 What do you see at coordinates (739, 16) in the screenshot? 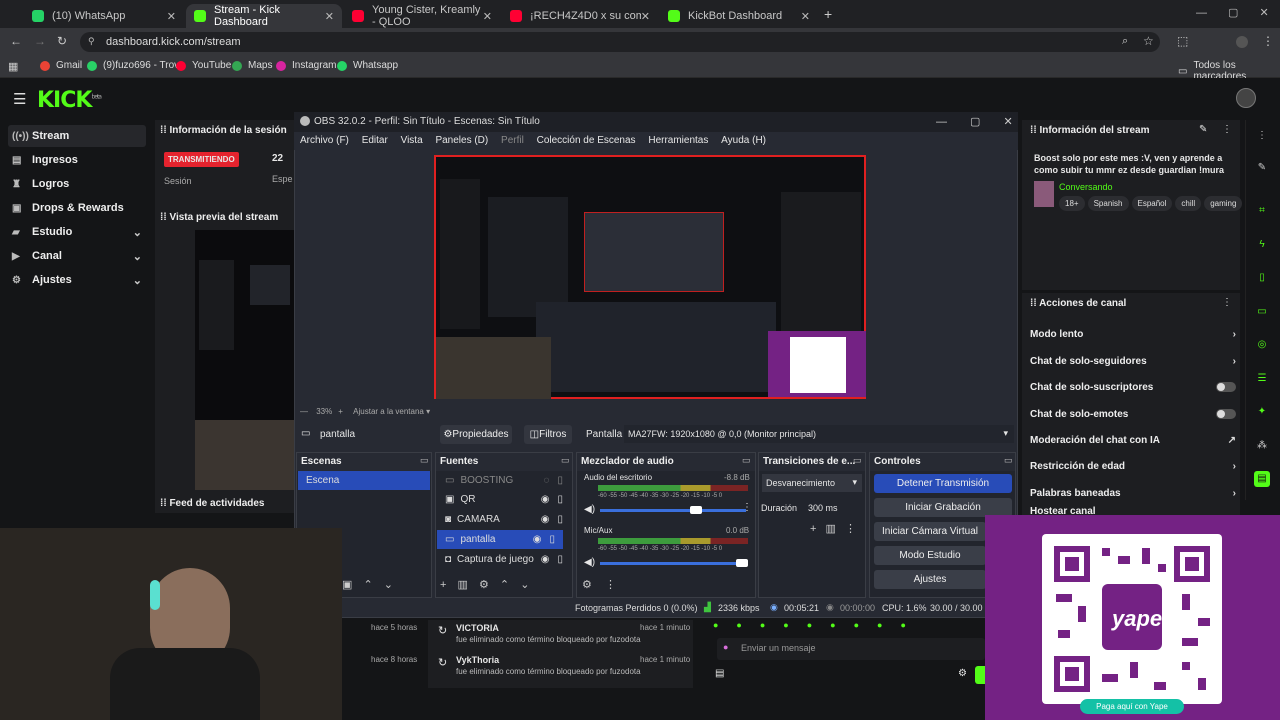
I see `tab-kickbot: KickBot Dashboard ✕` at bounding box center [739, 16].